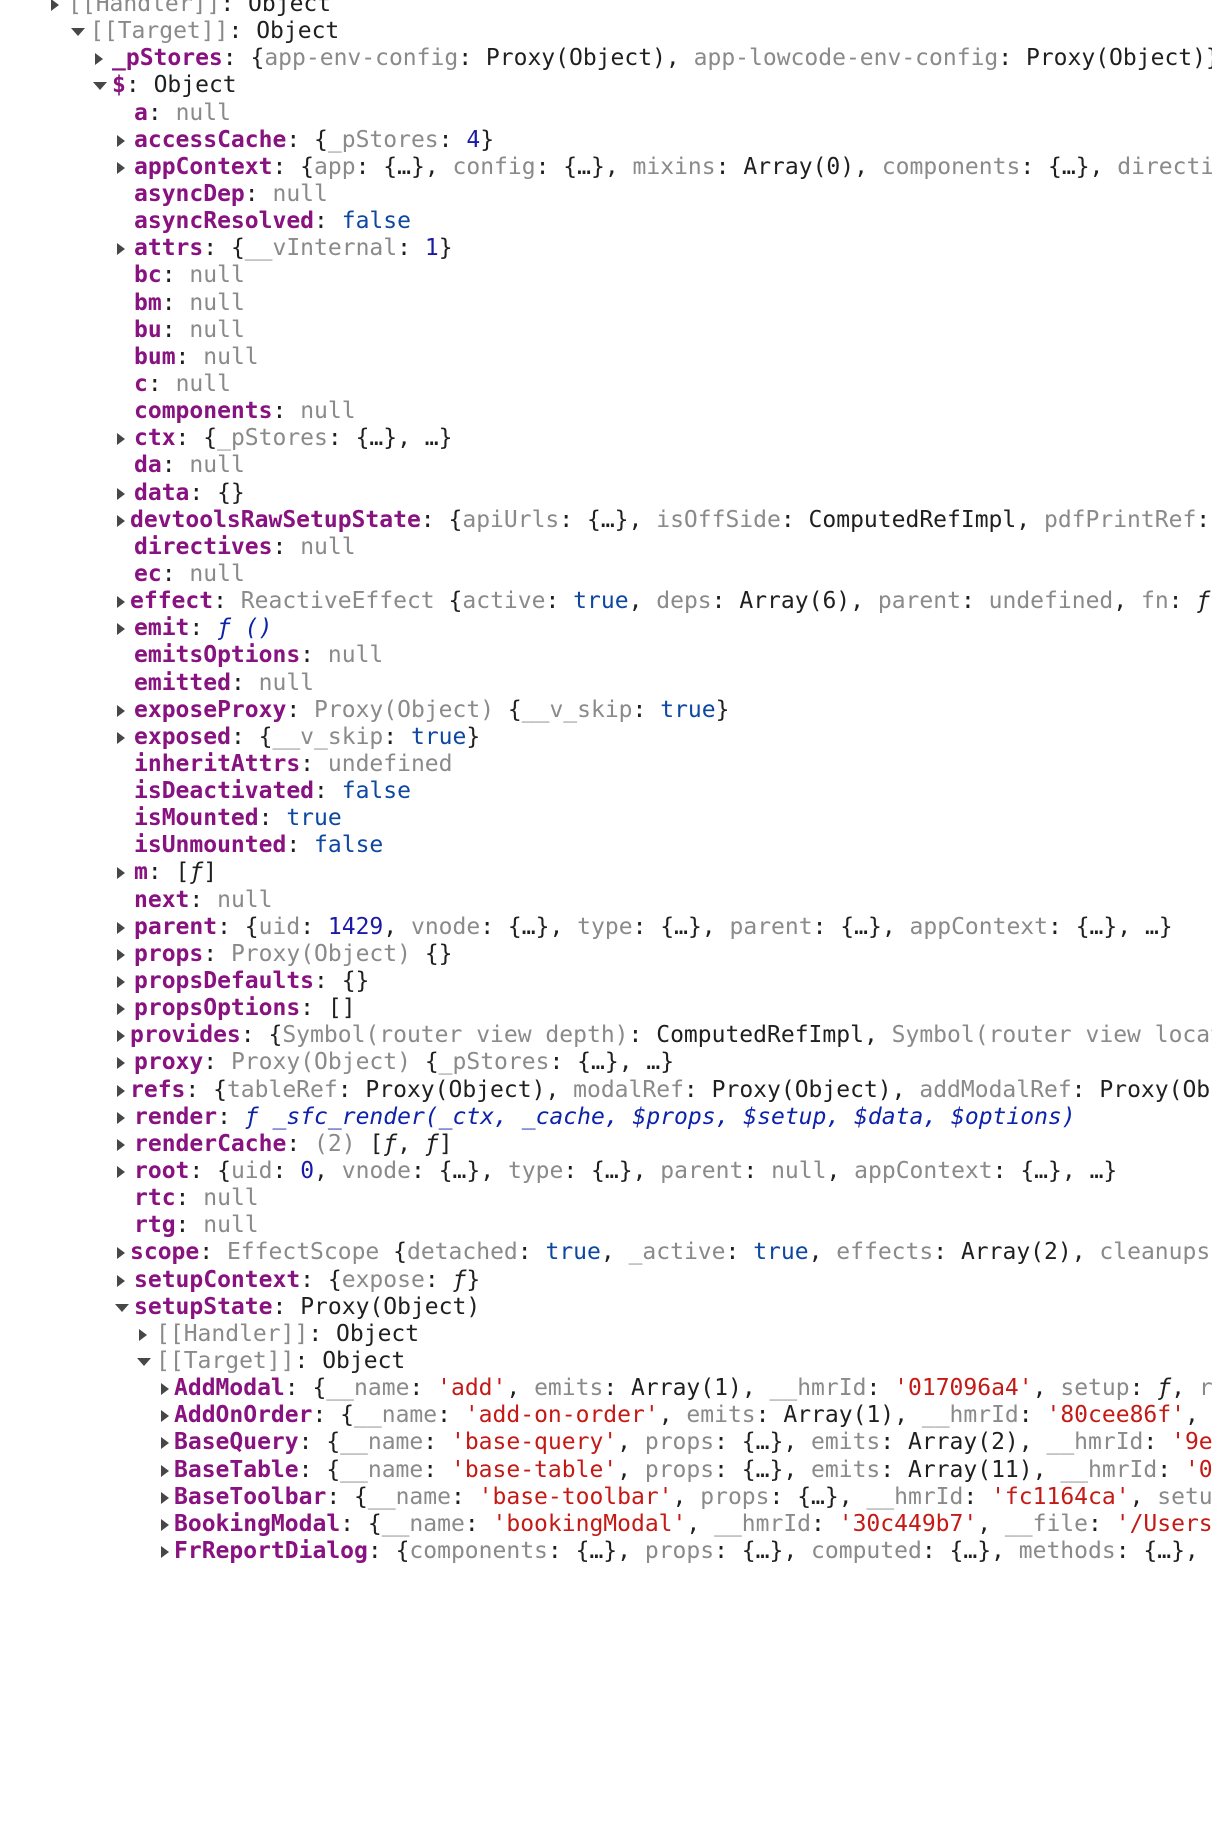 The width and height of the screenshot is (1212, 1848). Describe the element at coordinates (1191, 1442) in the screenshot. I see `property-value: '9ee0ba` at that location.